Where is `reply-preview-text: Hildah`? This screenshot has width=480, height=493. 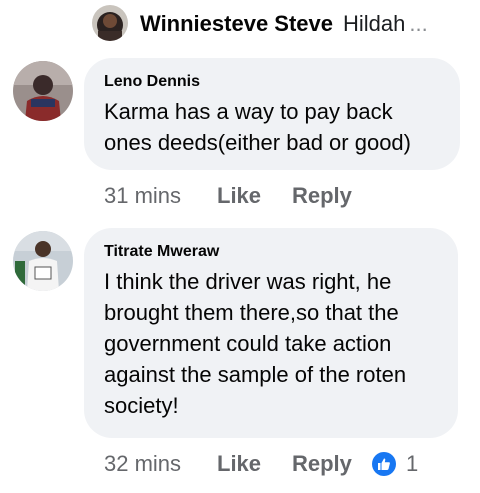 reply-preview-text: Hildah is located at coordinates (374, 23).